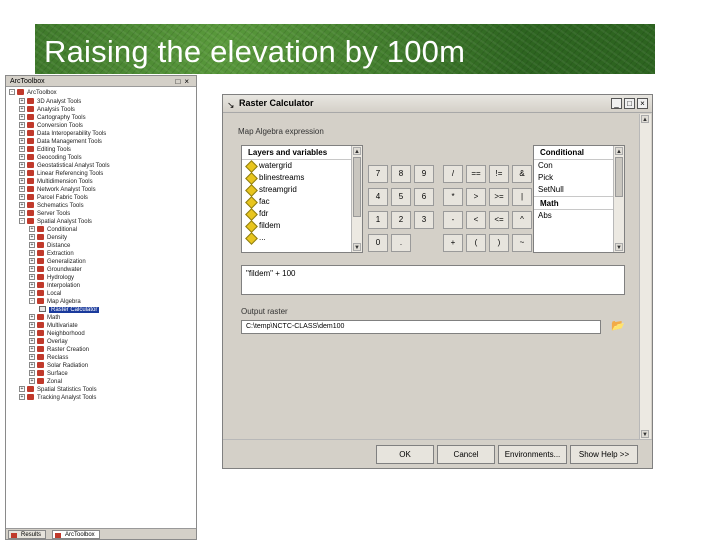 The image size is (720, 540). I want to click on keypad-button: ), so click(499, 243).